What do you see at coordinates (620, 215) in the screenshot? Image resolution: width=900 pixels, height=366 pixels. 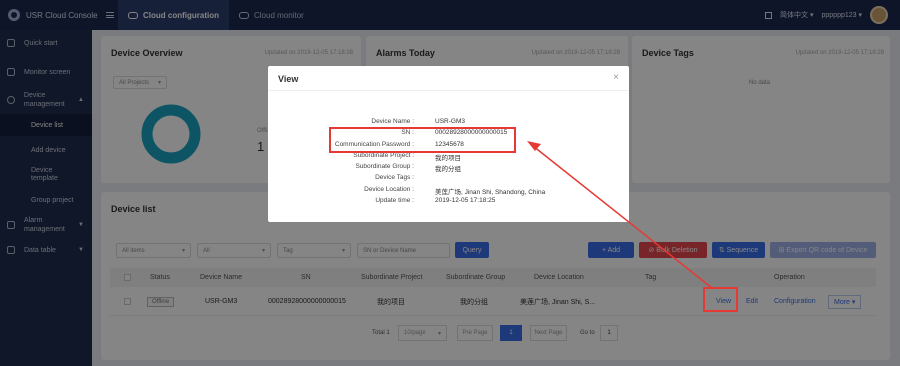 I see `annotation-arrow` at bounding box center [620, 215].